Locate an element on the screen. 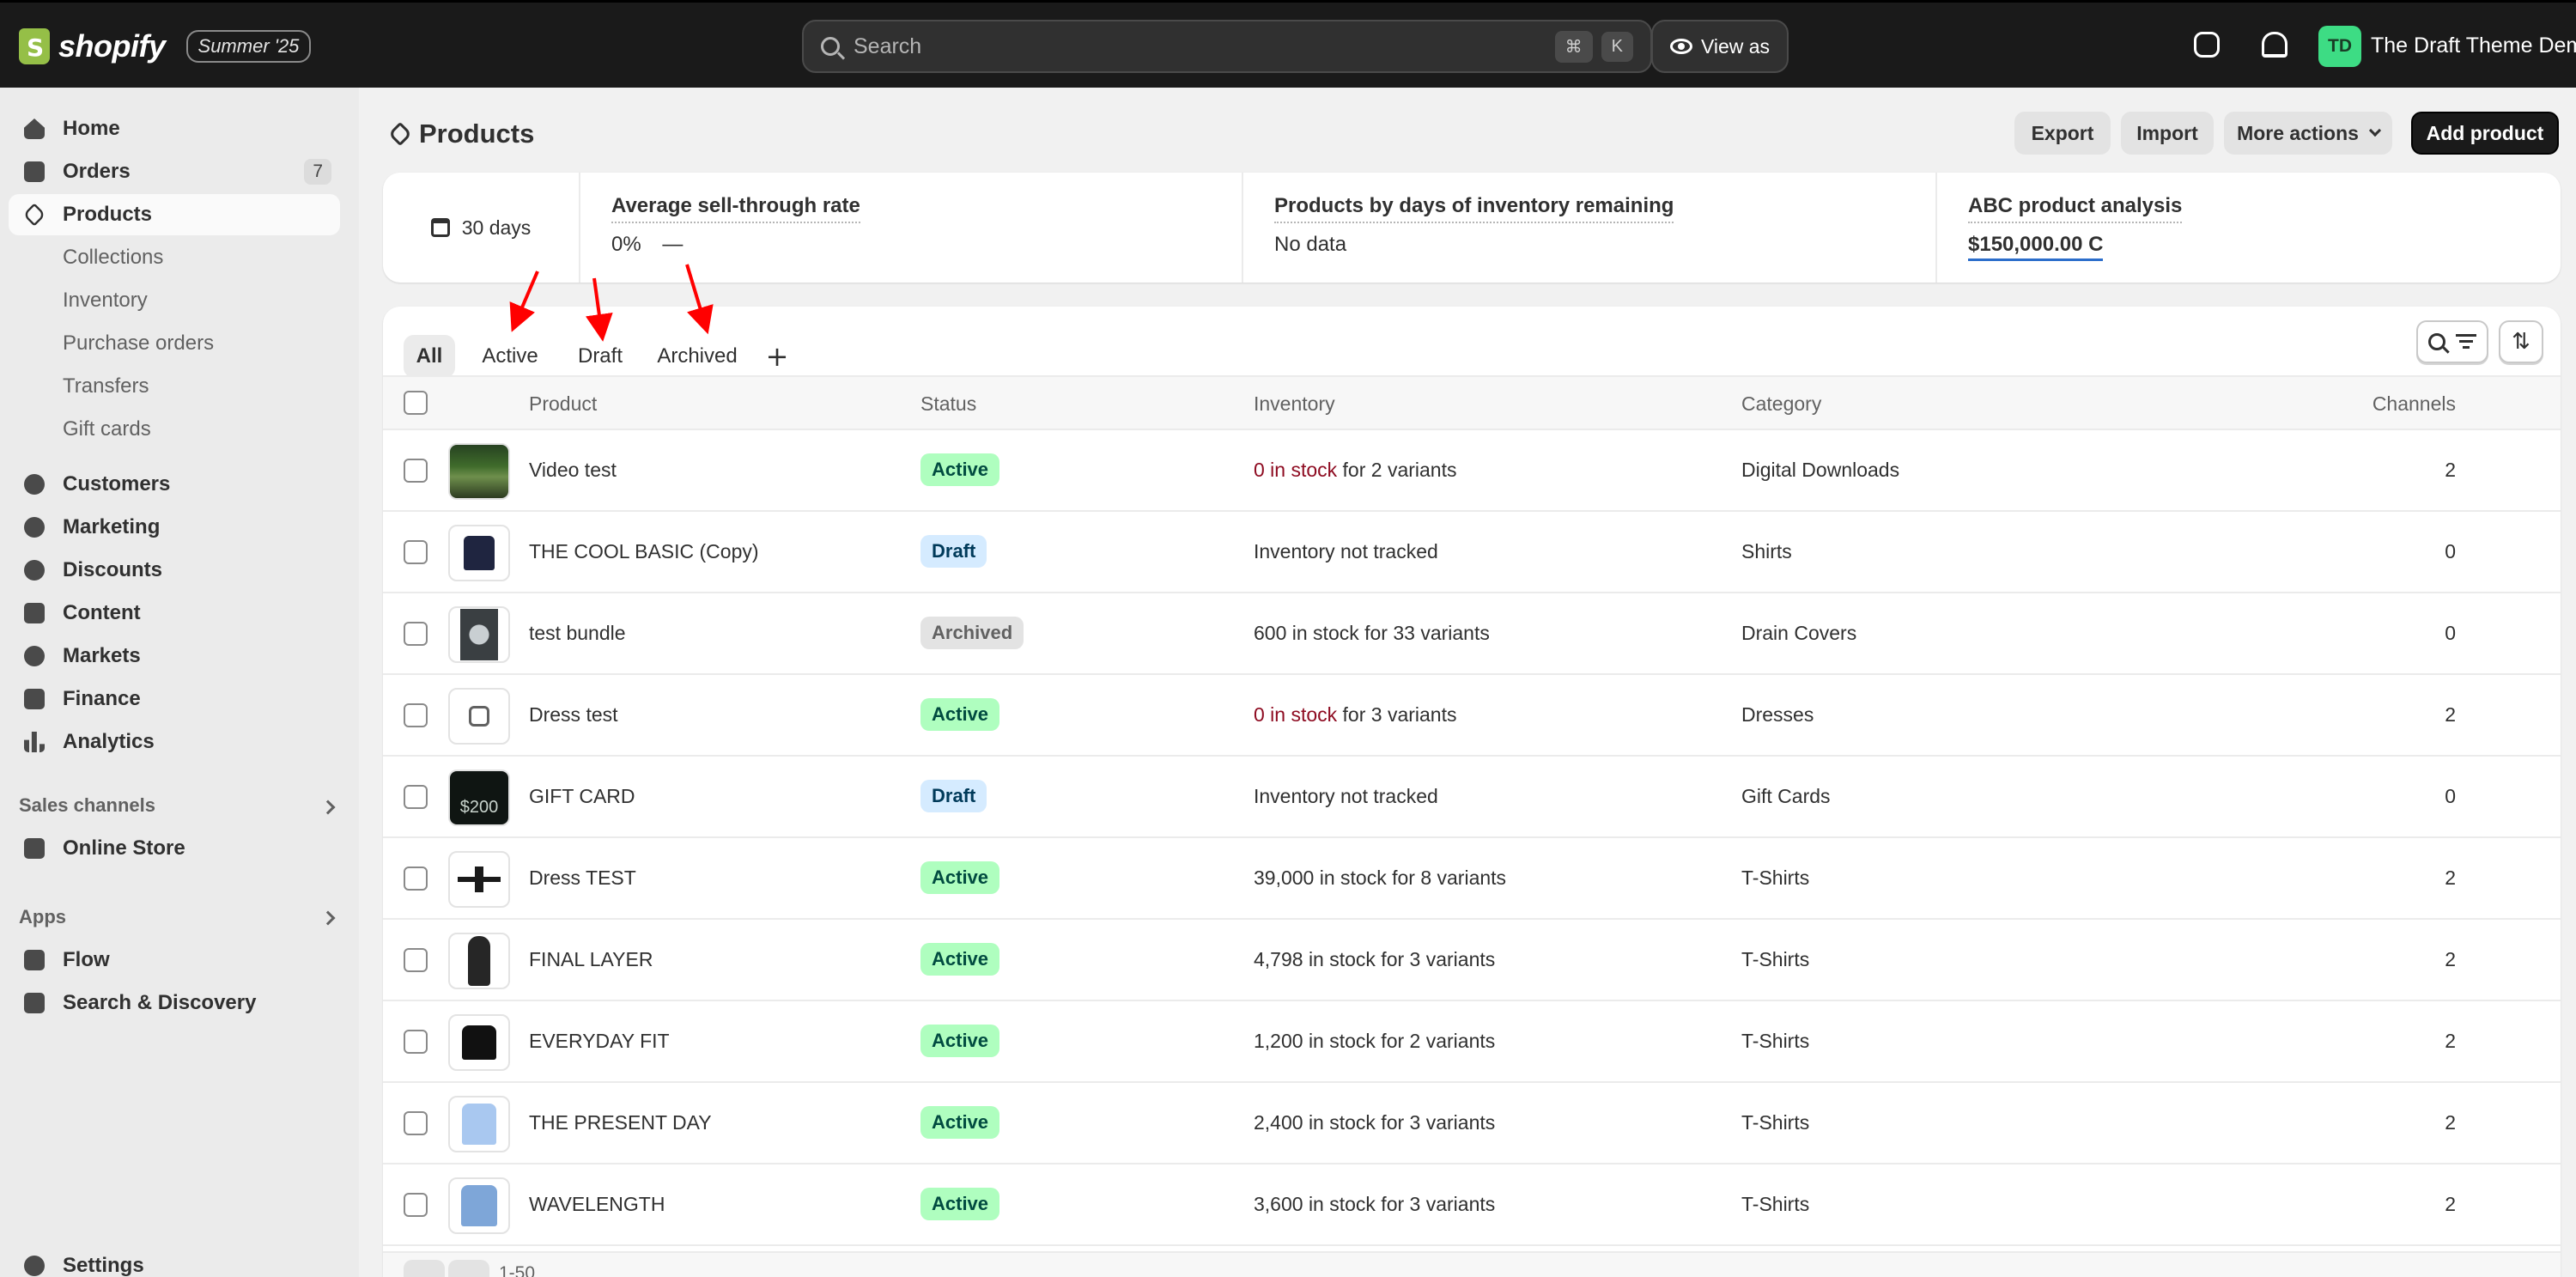 The image size is (2576, 1277). store-name: The Draft Theme Demo is located at coordinates (2473, 45).